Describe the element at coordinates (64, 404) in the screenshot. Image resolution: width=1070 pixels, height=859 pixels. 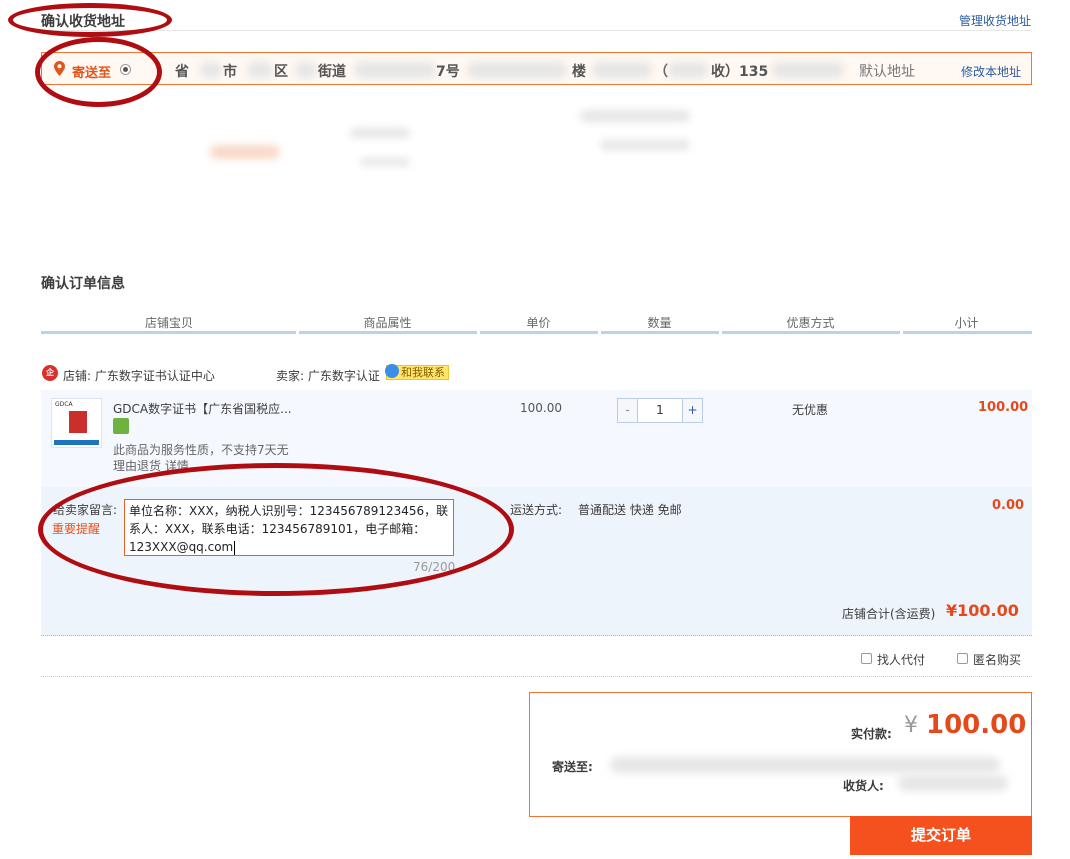
I see `thumbnail-logo-text: GDCA` at that location.